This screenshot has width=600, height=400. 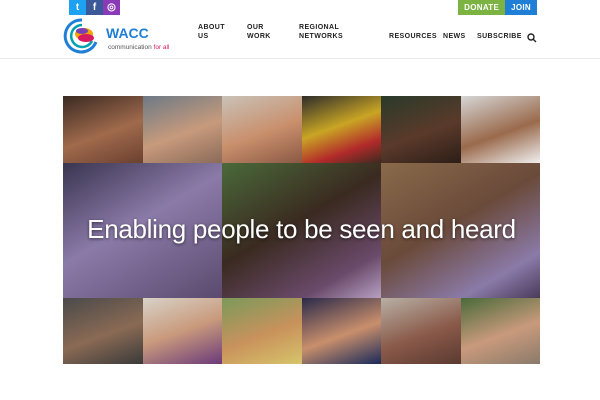 I want to click on top-actions: DONATE JOIN, so click(x=497, y=7).